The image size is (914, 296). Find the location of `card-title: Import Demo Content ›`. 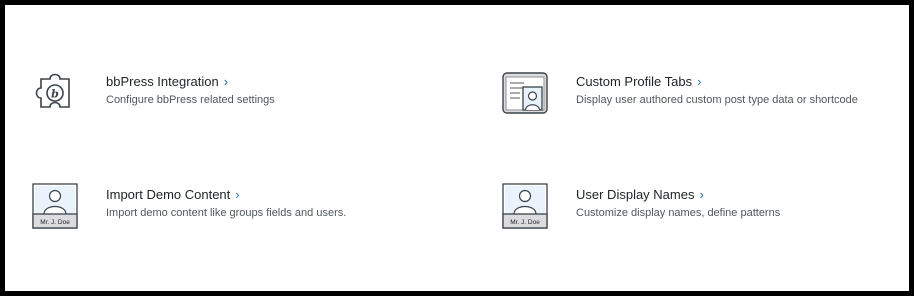

card-title: Import Demo Content › is located at coordinates (173, 194).